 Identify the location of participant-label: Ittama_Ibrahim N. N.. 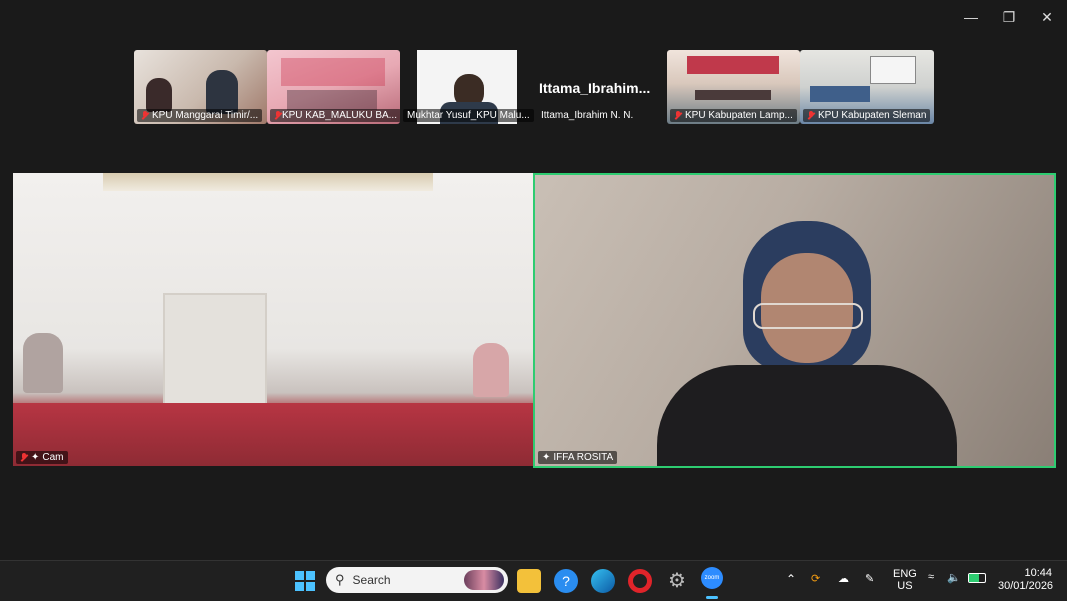
(587, 115).